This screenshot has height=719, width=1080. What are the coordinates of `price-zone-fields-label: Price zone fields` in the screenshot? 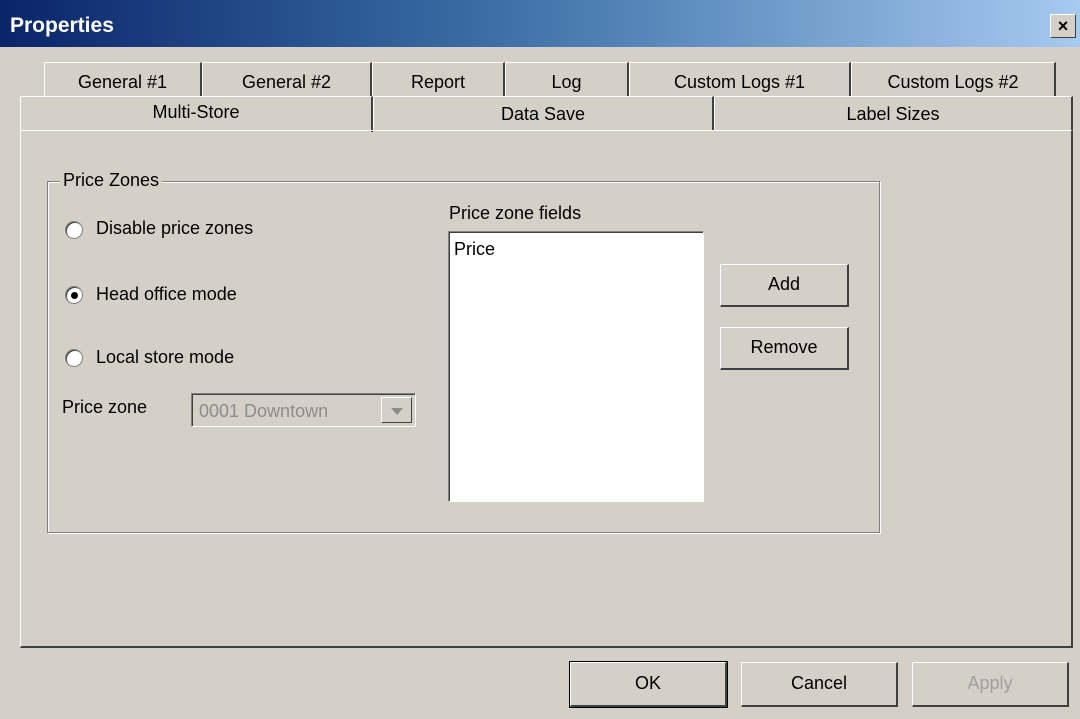 It's located at (515, 213).